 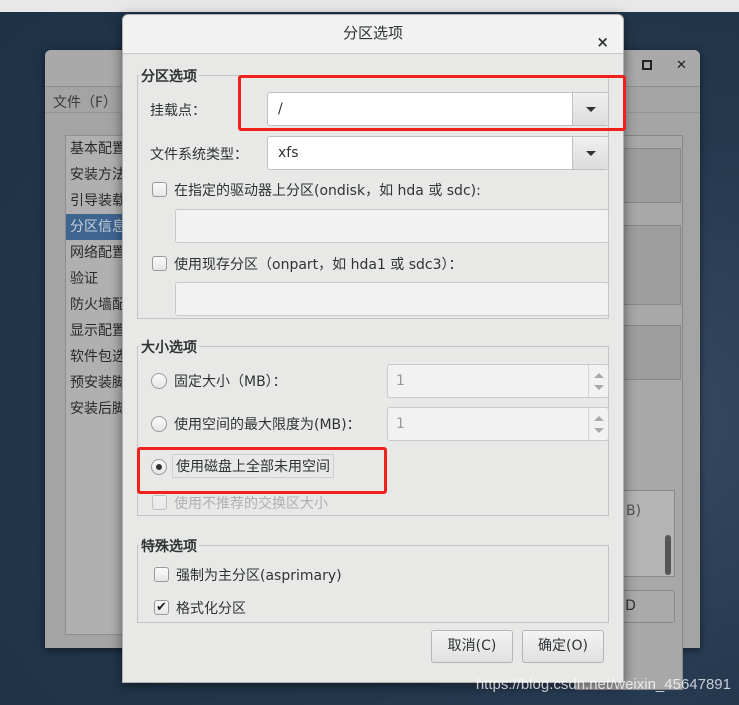 I want to click on mount-point-label: 挂载点：, so click(x=178, y=111).